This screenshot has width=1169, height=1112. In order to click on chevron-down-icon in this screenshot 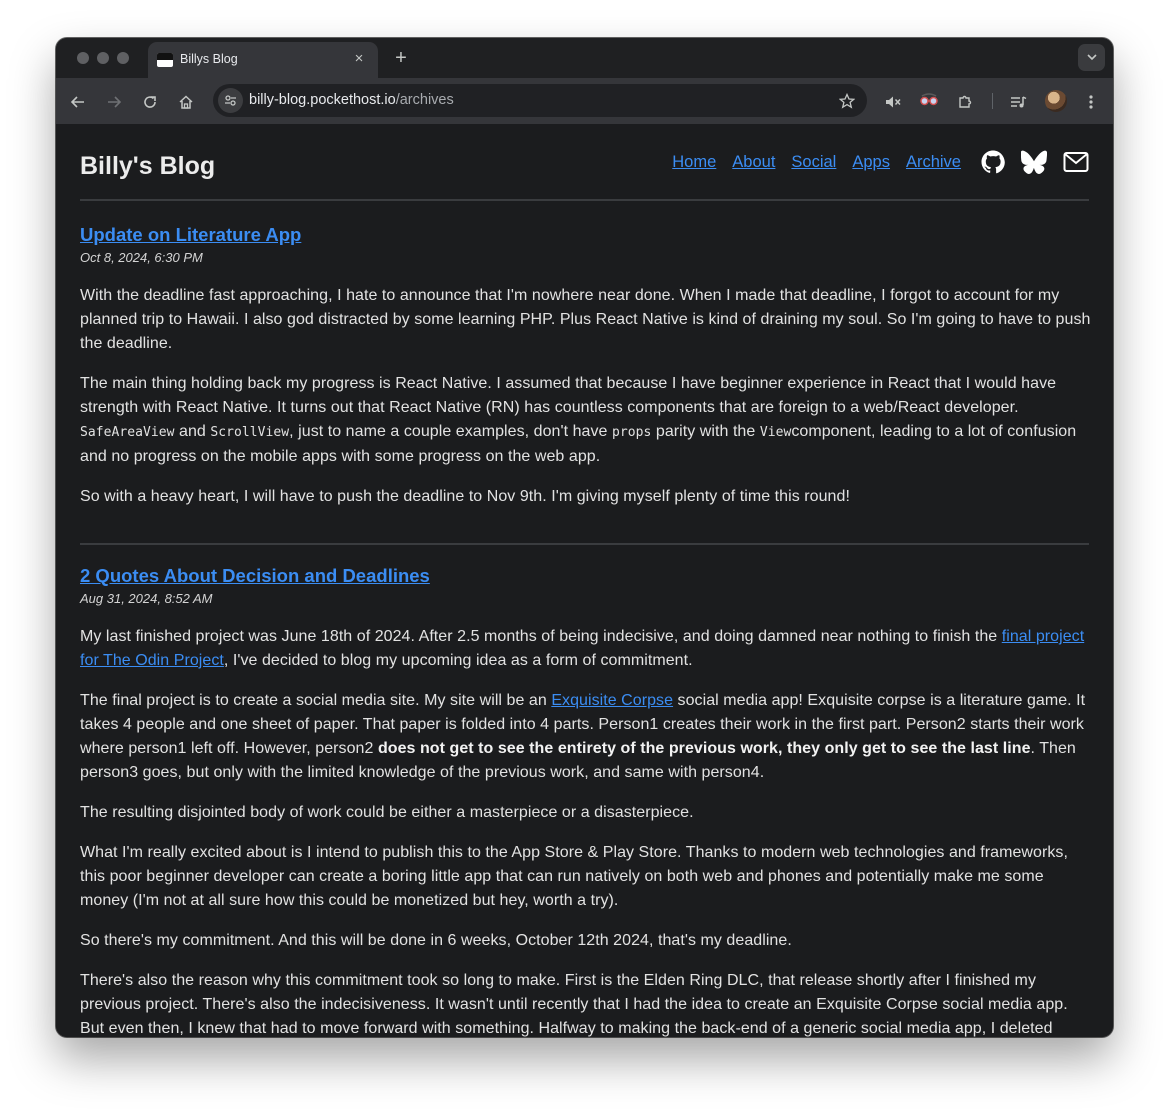, I will do `click(1091, 57)`.